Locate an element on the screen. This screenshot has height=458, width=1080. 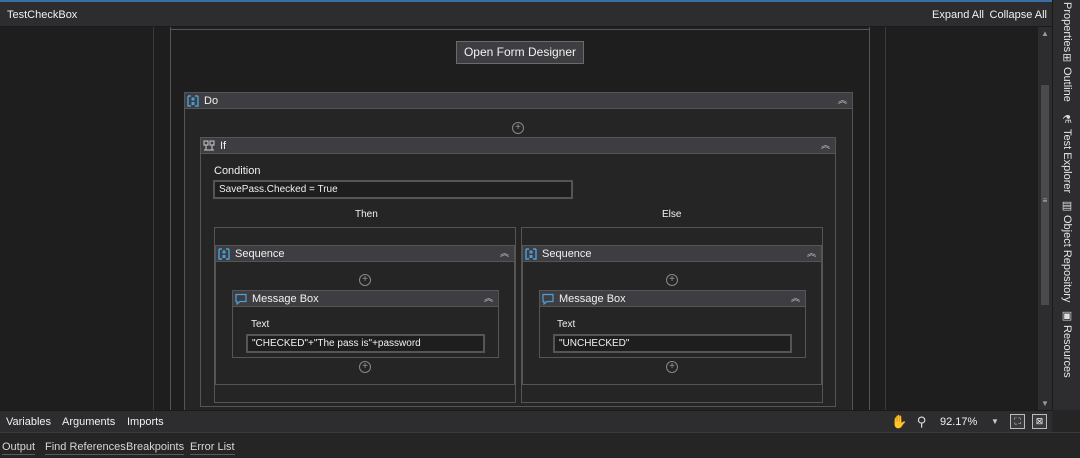
tab-resources: ▣ Resources is located at coordinates (1067, 344).